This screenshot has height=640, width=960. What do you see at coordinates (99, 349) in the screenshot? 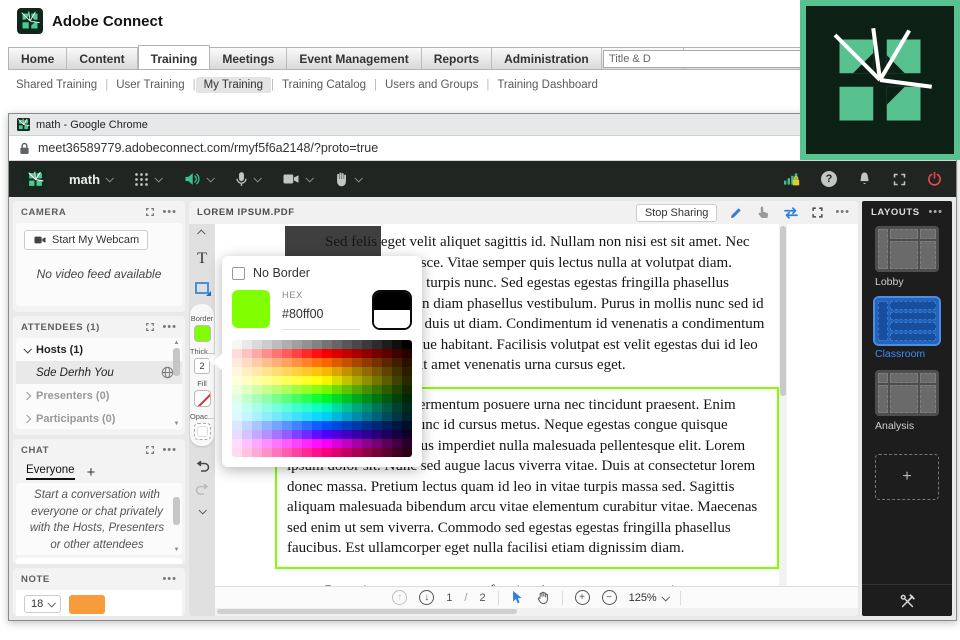
I see `attendees-group-hosts: Hosts (1)` at bounding box center [99, 349].